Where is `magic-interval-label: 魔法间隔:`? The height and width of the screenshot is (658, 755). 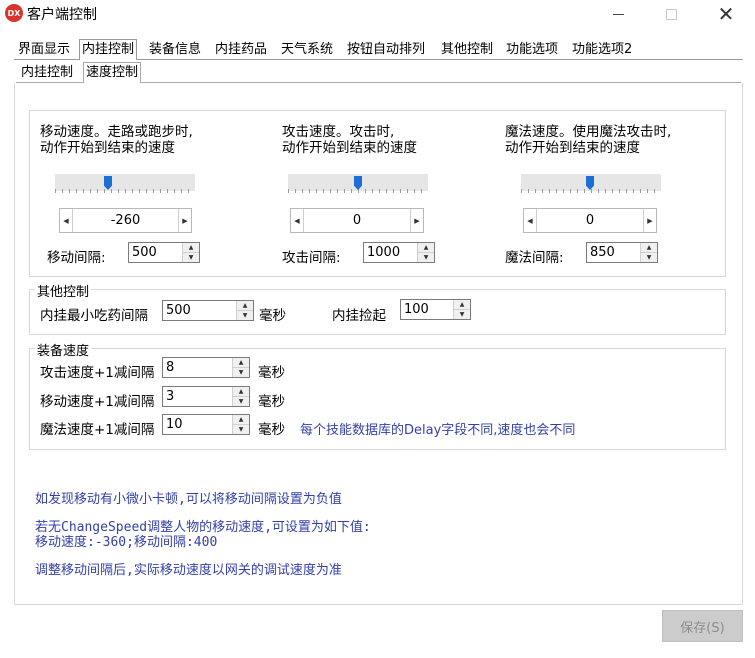
magic-interval-label: 魔法间隔: is located at coordinates (534, 258).